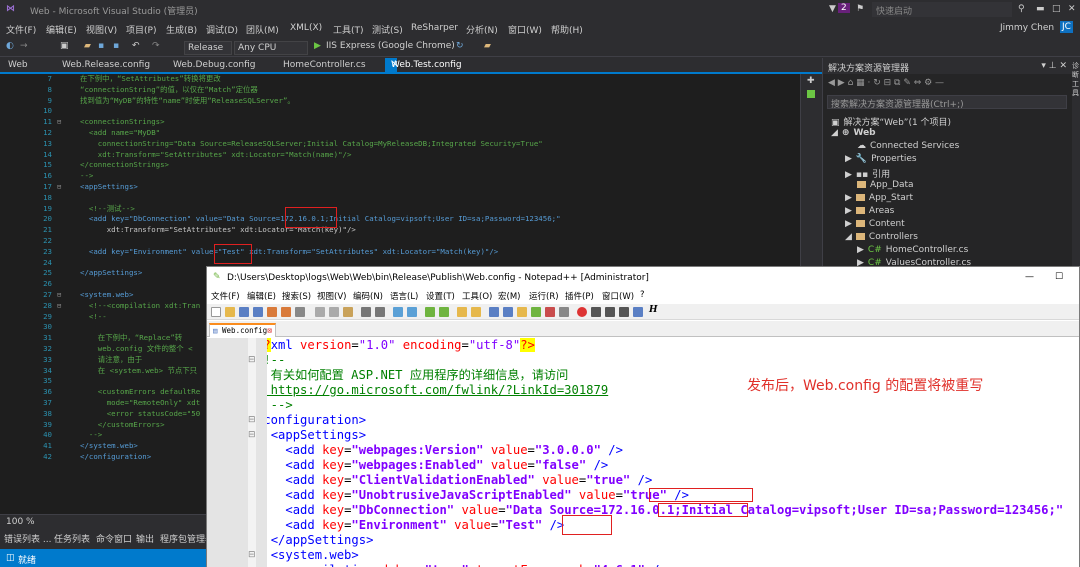 Image resolution: width=1080 pixels, height=567 pixels. Describe the element at coordinates (1029, 277) in the screenshot. I see `npp-minimize-button: —` at that location.